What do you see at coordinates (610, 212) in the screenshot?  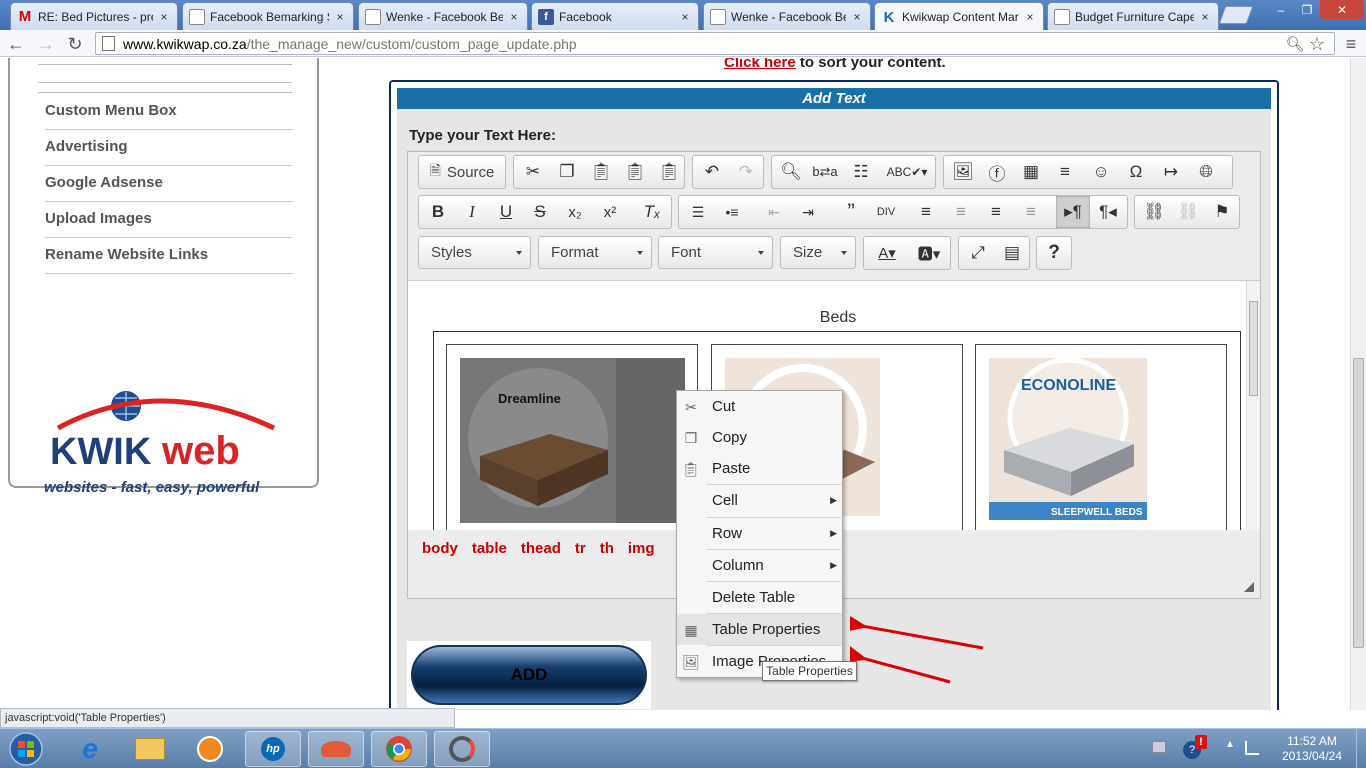 I see `superscript-icon: x²` at bounding box center [610, 212].